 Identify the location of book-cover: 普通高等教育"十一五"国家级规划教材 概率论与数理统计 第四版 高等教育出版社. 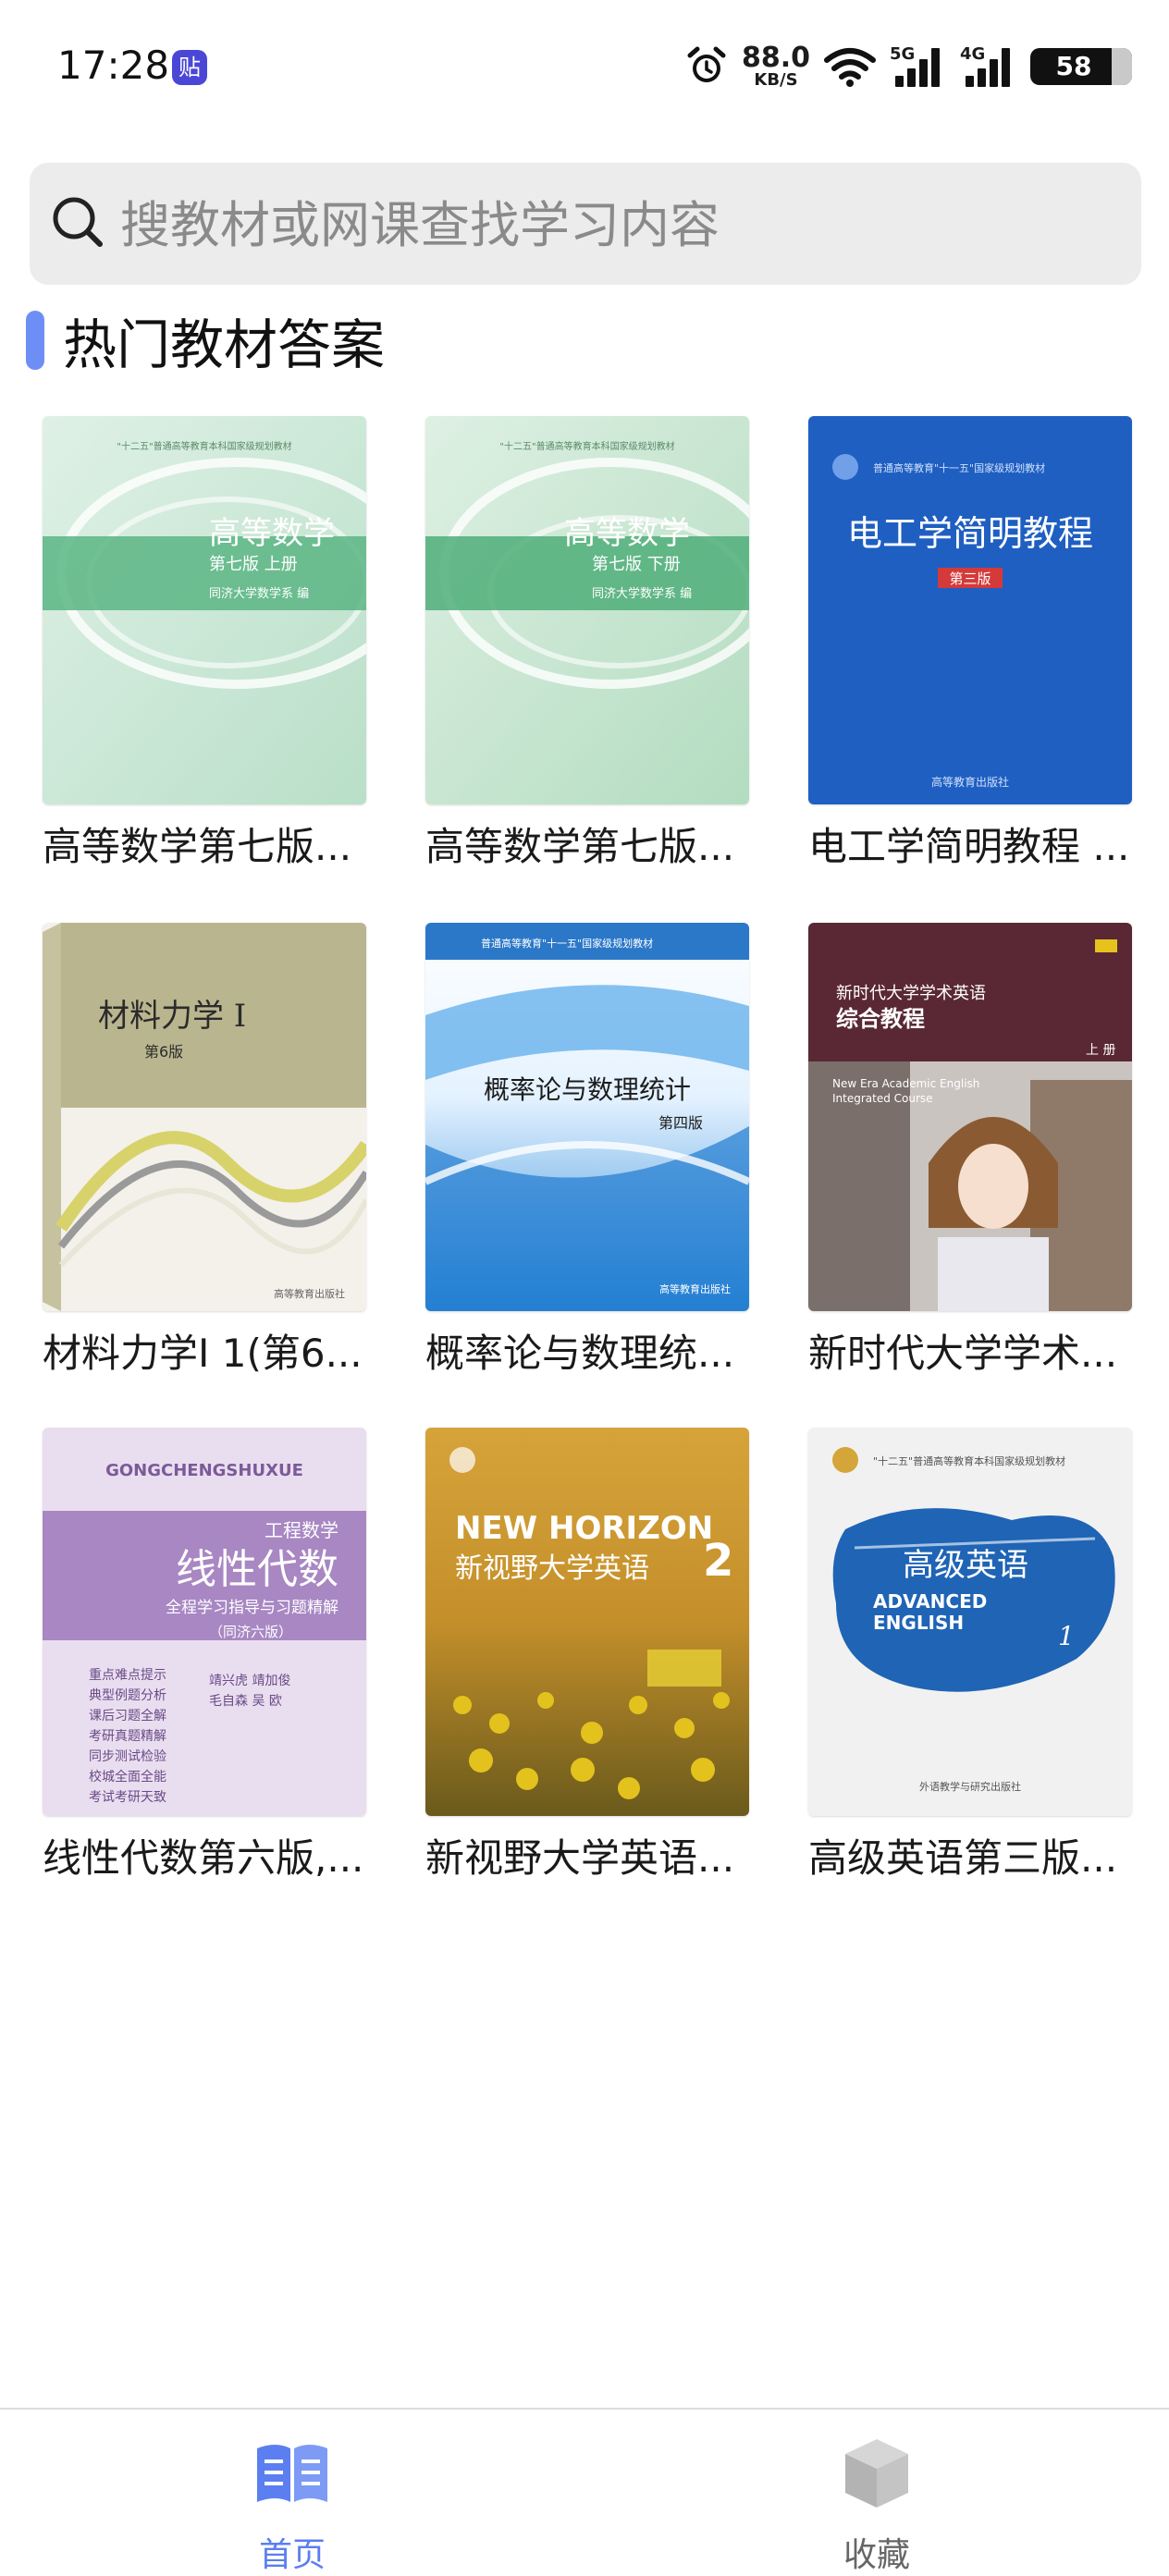
(587, 1117).